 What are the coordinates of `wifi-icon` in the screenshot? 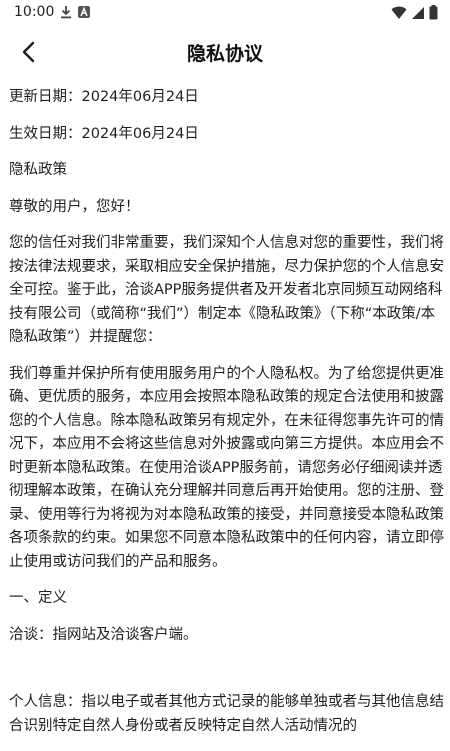 It's located at (399, 12).